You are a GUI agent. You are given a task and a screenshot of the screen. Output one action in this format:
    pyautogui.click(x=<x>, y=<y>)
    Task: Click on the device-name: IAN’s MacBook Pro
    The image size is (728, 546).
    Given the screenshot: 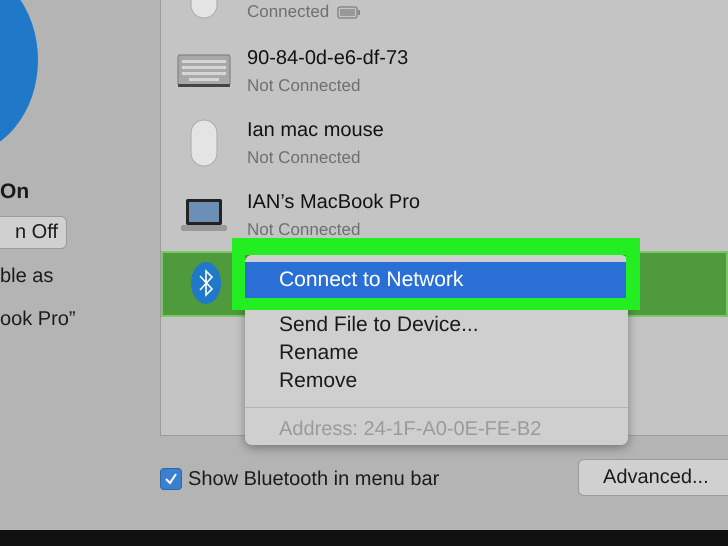 What is the action you would take?
    pyautogui.click(x=333, y=202)
    